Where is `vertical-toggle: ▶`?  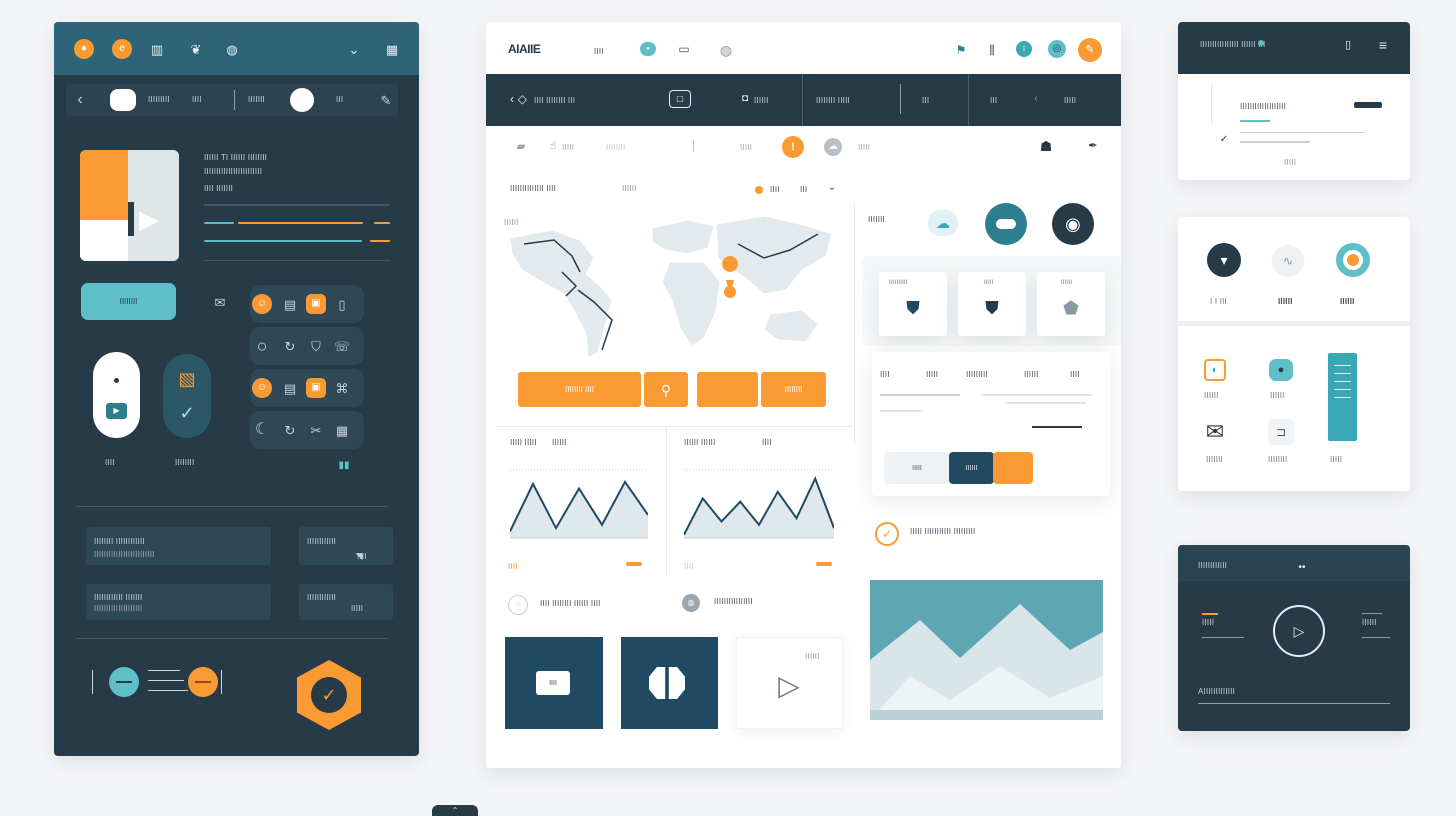
vertical-toggle: ▶ is located at coordinates (116, 395).